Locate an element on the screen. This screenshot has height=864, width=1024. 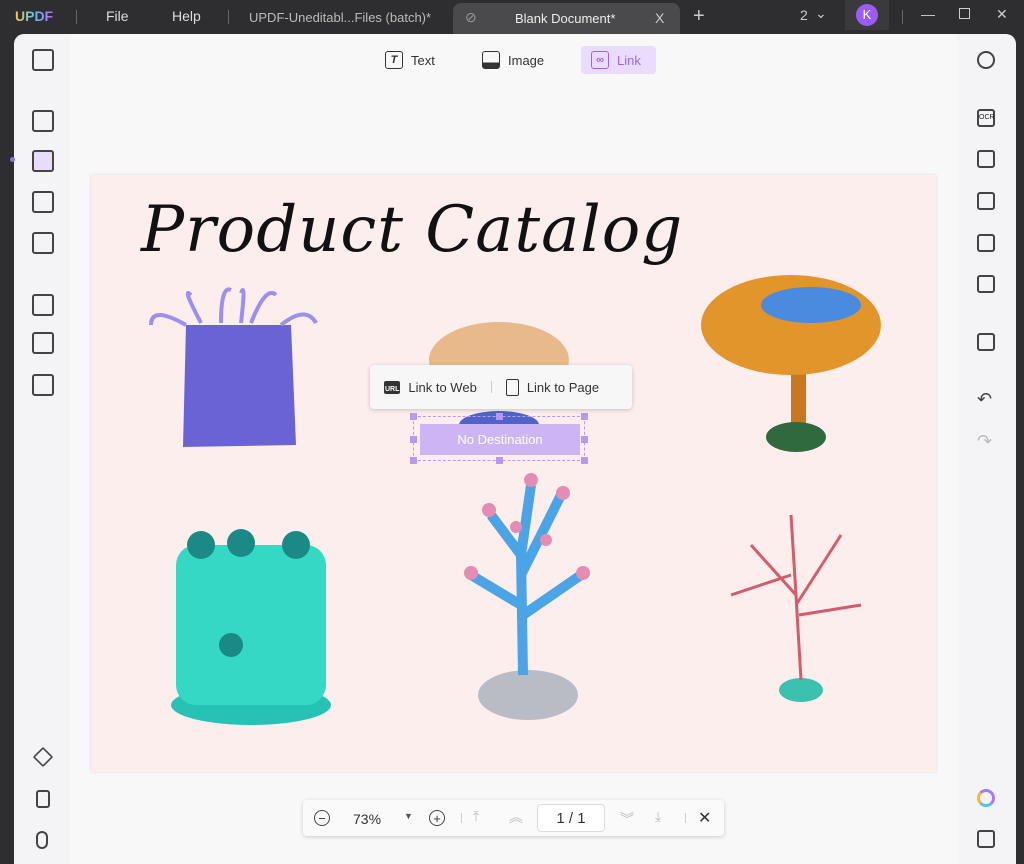
convert-pdf-icon is located at coordinates (986, 159).